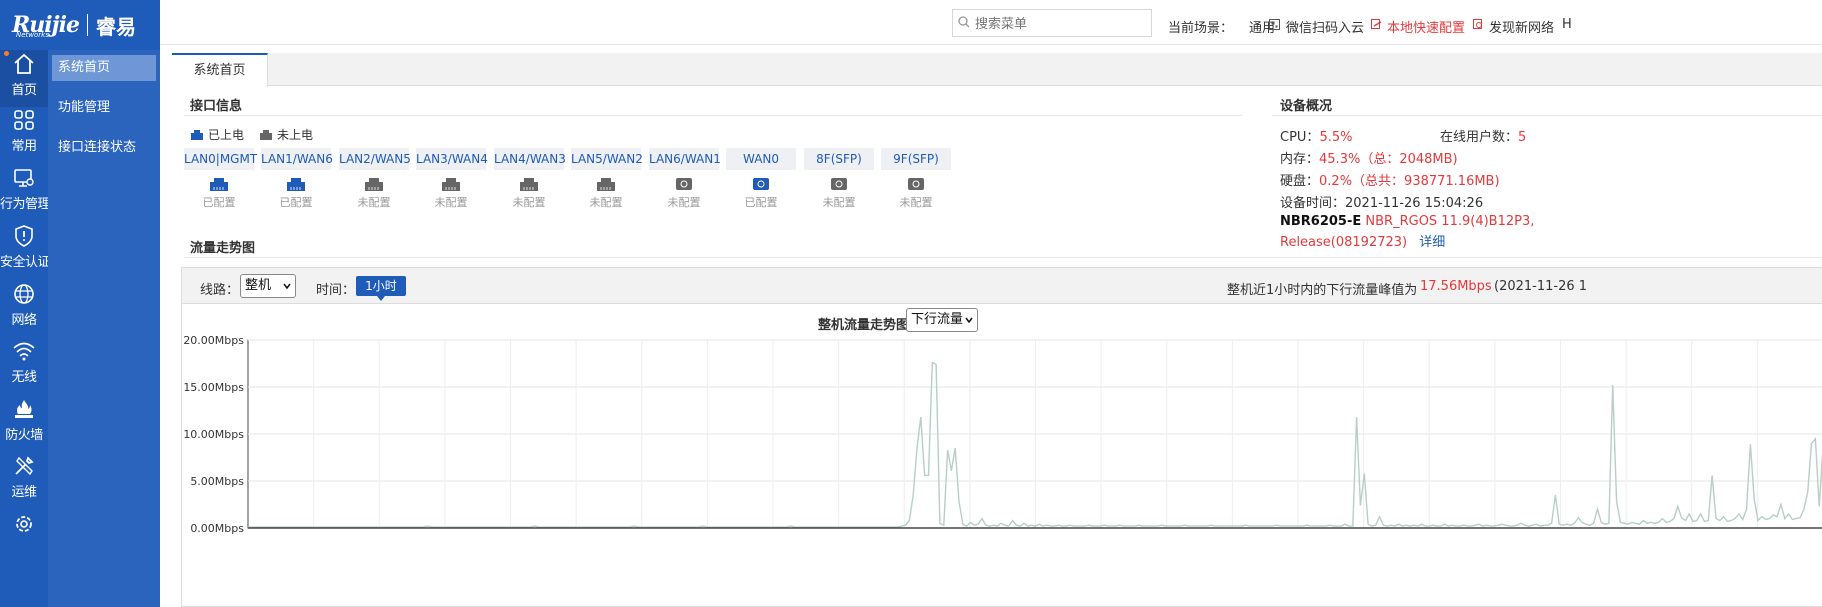 The image size is (1822, 607). I want to click on wifi-icon, so click(24, 351).